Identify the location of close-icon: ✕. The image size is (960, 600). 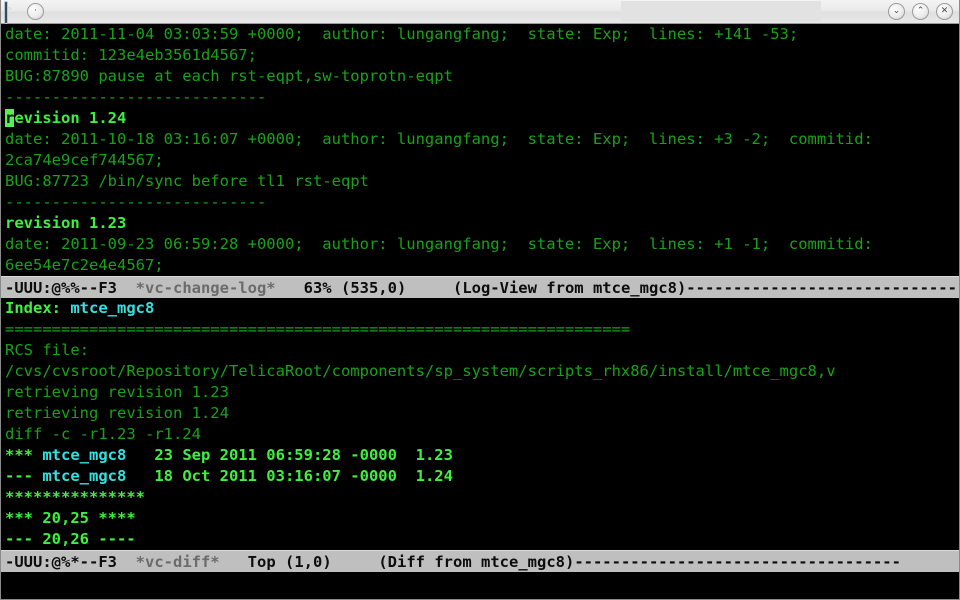
(944, 11).